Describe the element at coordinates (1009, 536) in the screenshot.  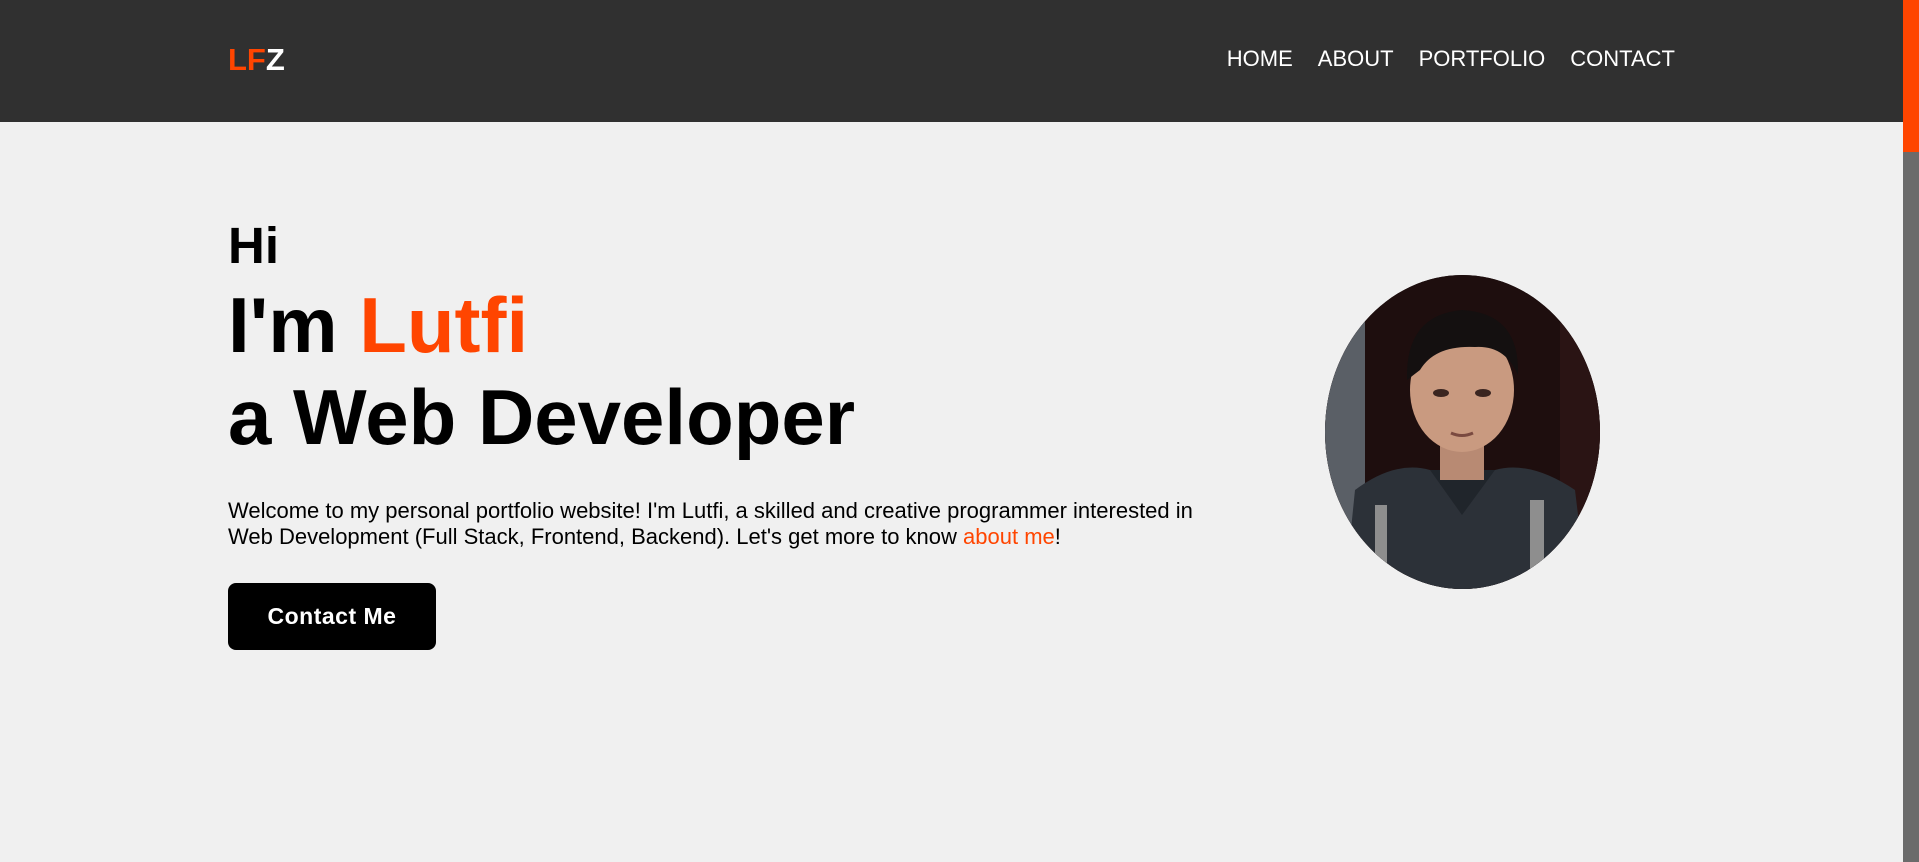
I see `about-me-link: about me` at that location.